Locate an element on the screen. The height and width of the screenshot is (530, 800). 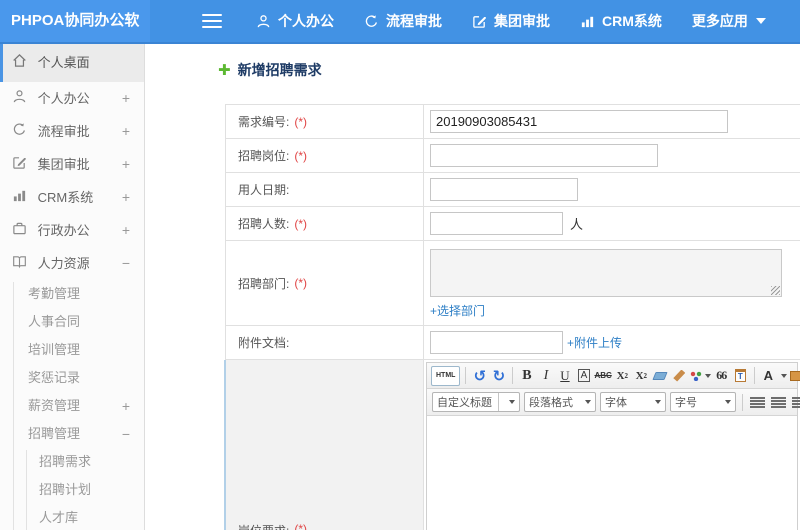
align-center-icon is located at coordinates (778, 402).